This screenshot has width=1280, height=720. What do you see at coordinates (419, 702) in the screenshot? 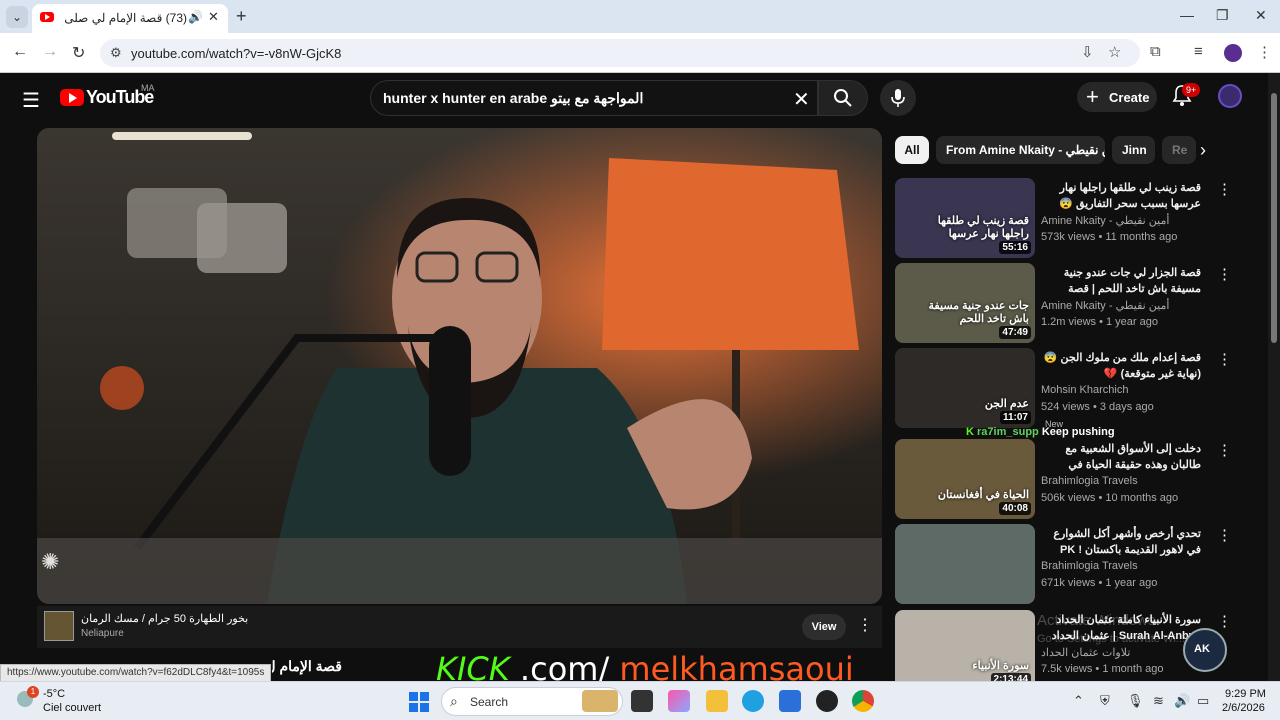
I see `windows-start-icon` at bounding box center [419, 702].